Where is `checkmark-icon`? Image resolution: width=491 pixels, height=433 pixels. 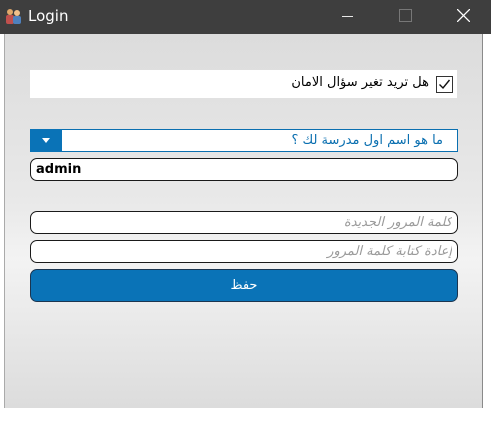 checkmark-icon is located at coordinates (445, 84).